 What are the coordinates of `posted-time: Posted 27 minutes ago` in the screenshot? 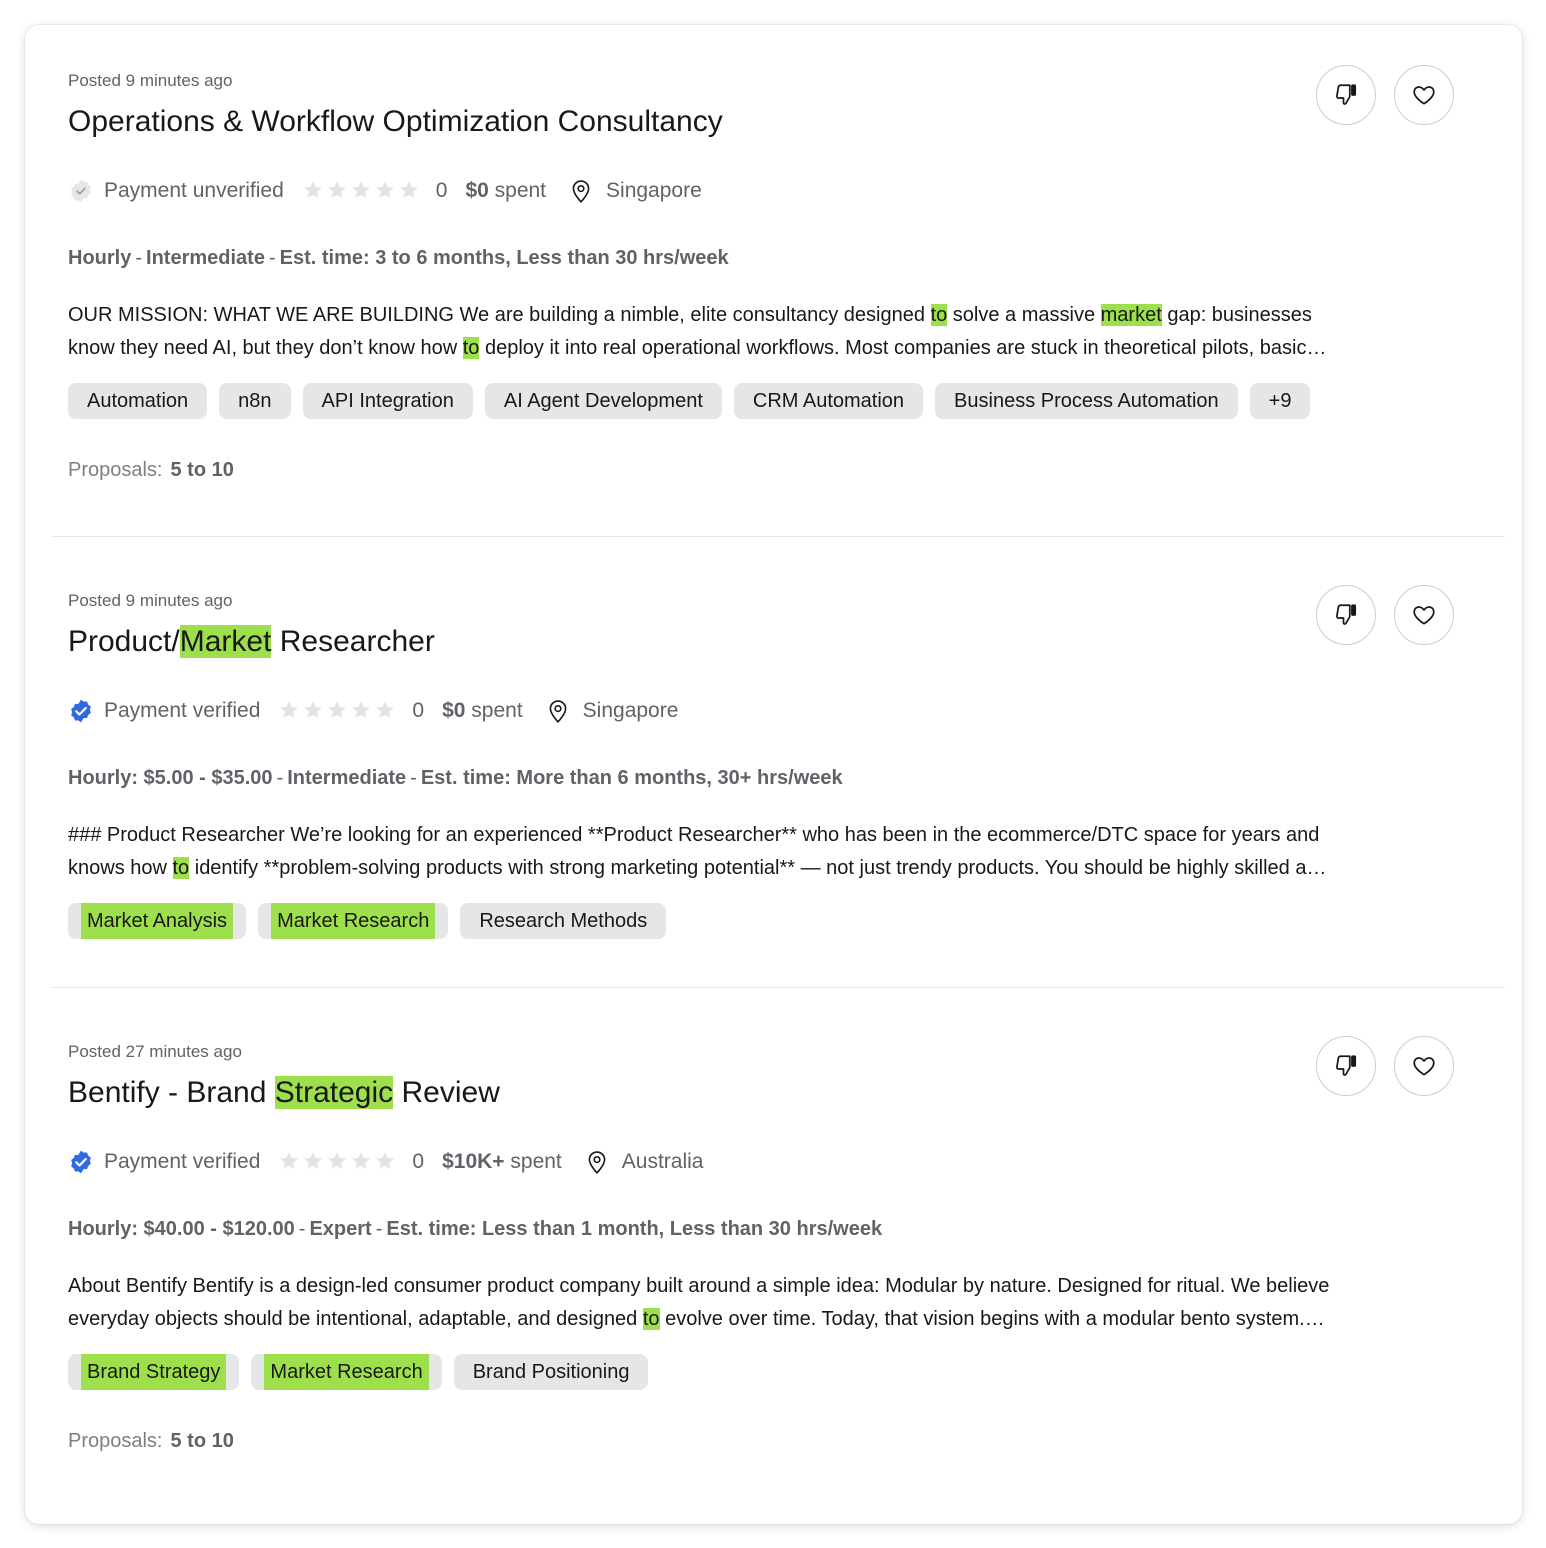 It's located at (155, 1051).